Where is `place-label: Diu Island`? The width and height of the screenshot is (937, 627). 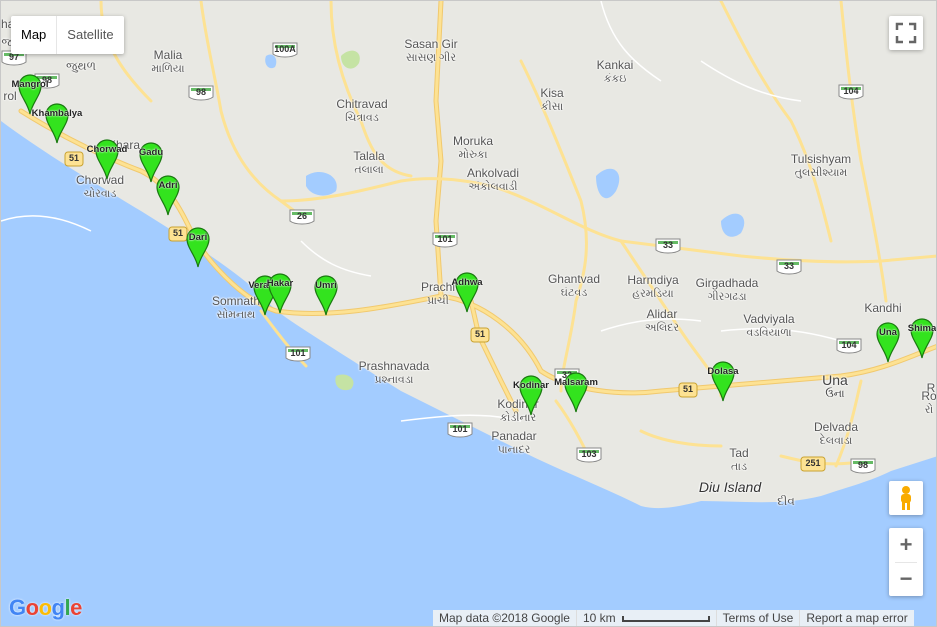 place-label: Diu Island is located at coordinates (730, 487).